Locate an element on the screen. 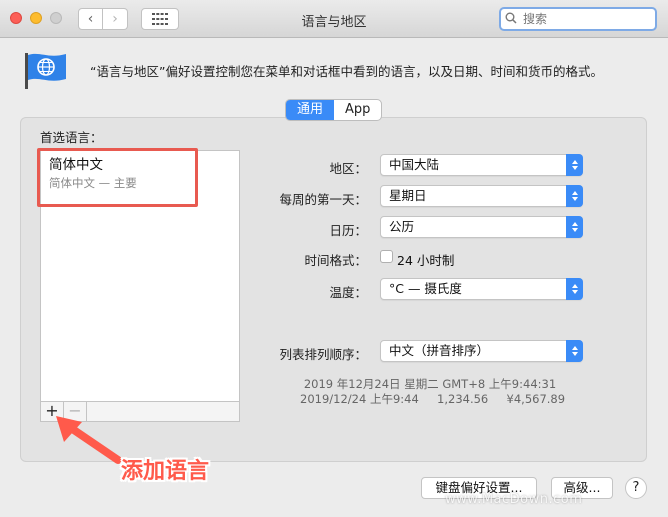 This screenshot has width=668, height=517. temperature-value: °C — 摄氏度 is located at coordinates (425, 288).